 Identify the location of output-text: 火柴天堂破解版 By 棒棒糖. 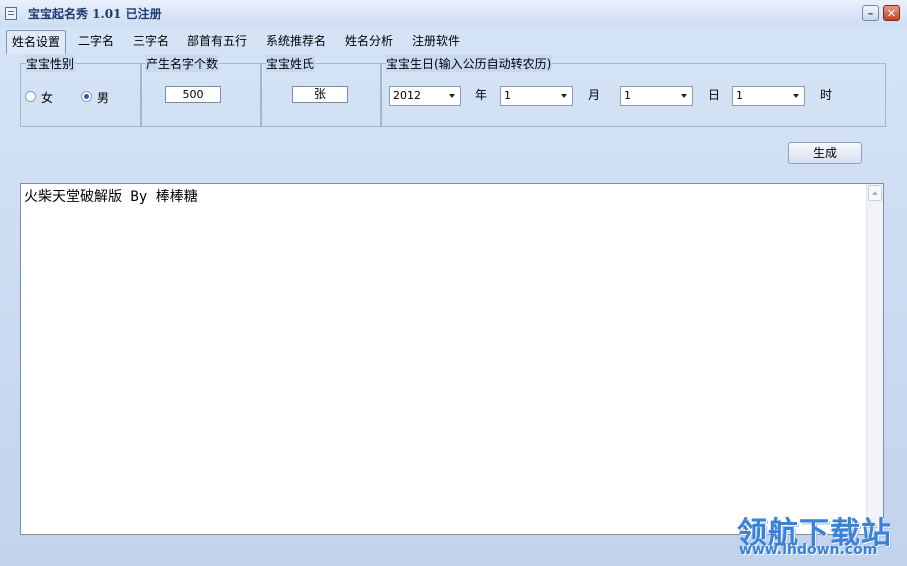
(111, 197).